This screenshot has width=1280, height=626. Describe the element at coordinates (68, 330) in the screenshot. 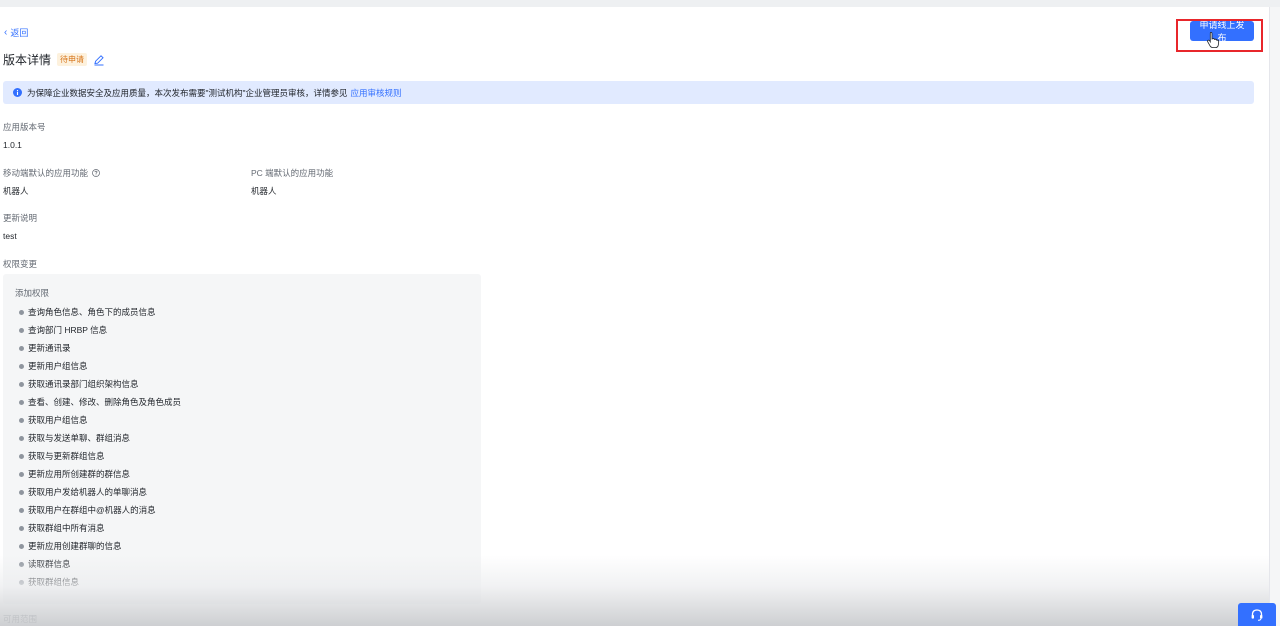

I see `permission-text: 查询部门 HRBP 信息` at that location.